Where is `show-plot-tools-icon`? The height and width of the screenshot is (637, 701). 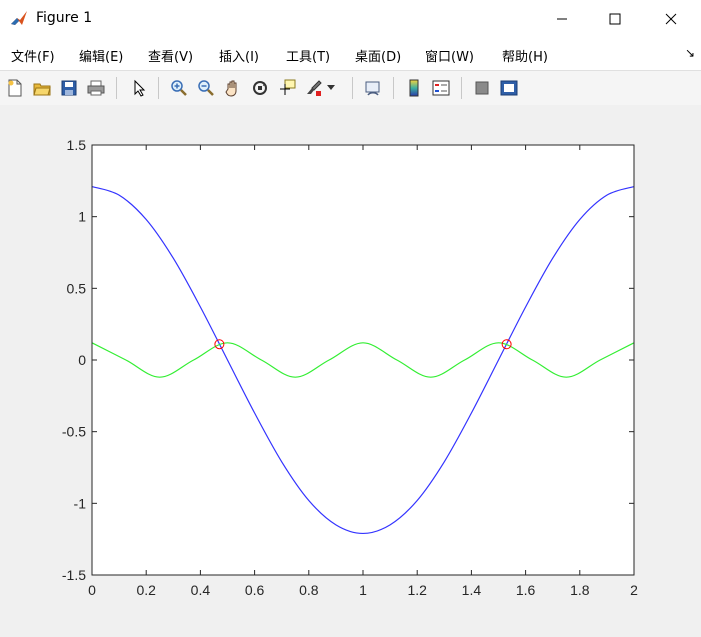 show-plot-tools-icon is located at coordinates (509, 88).